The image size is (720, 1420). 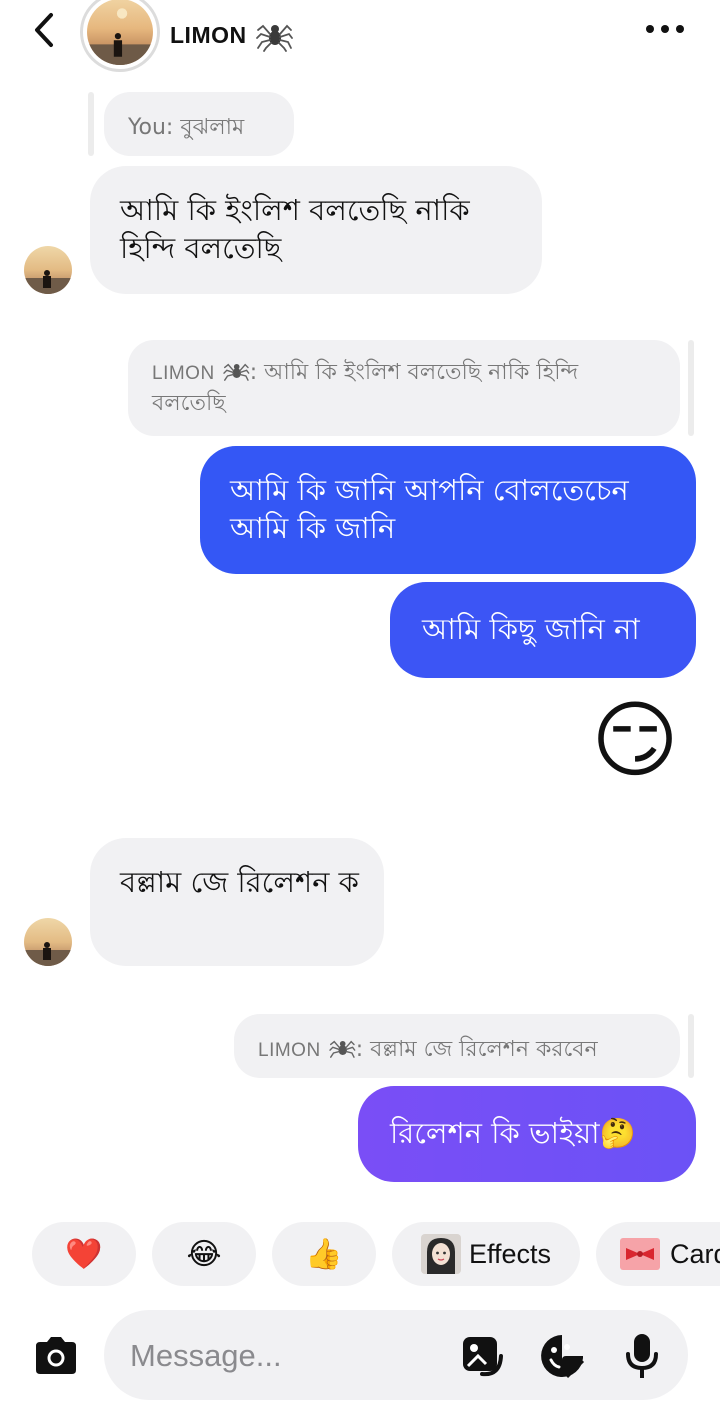 I want to click on sticker-face-icon, so click(x=563, y=1357).